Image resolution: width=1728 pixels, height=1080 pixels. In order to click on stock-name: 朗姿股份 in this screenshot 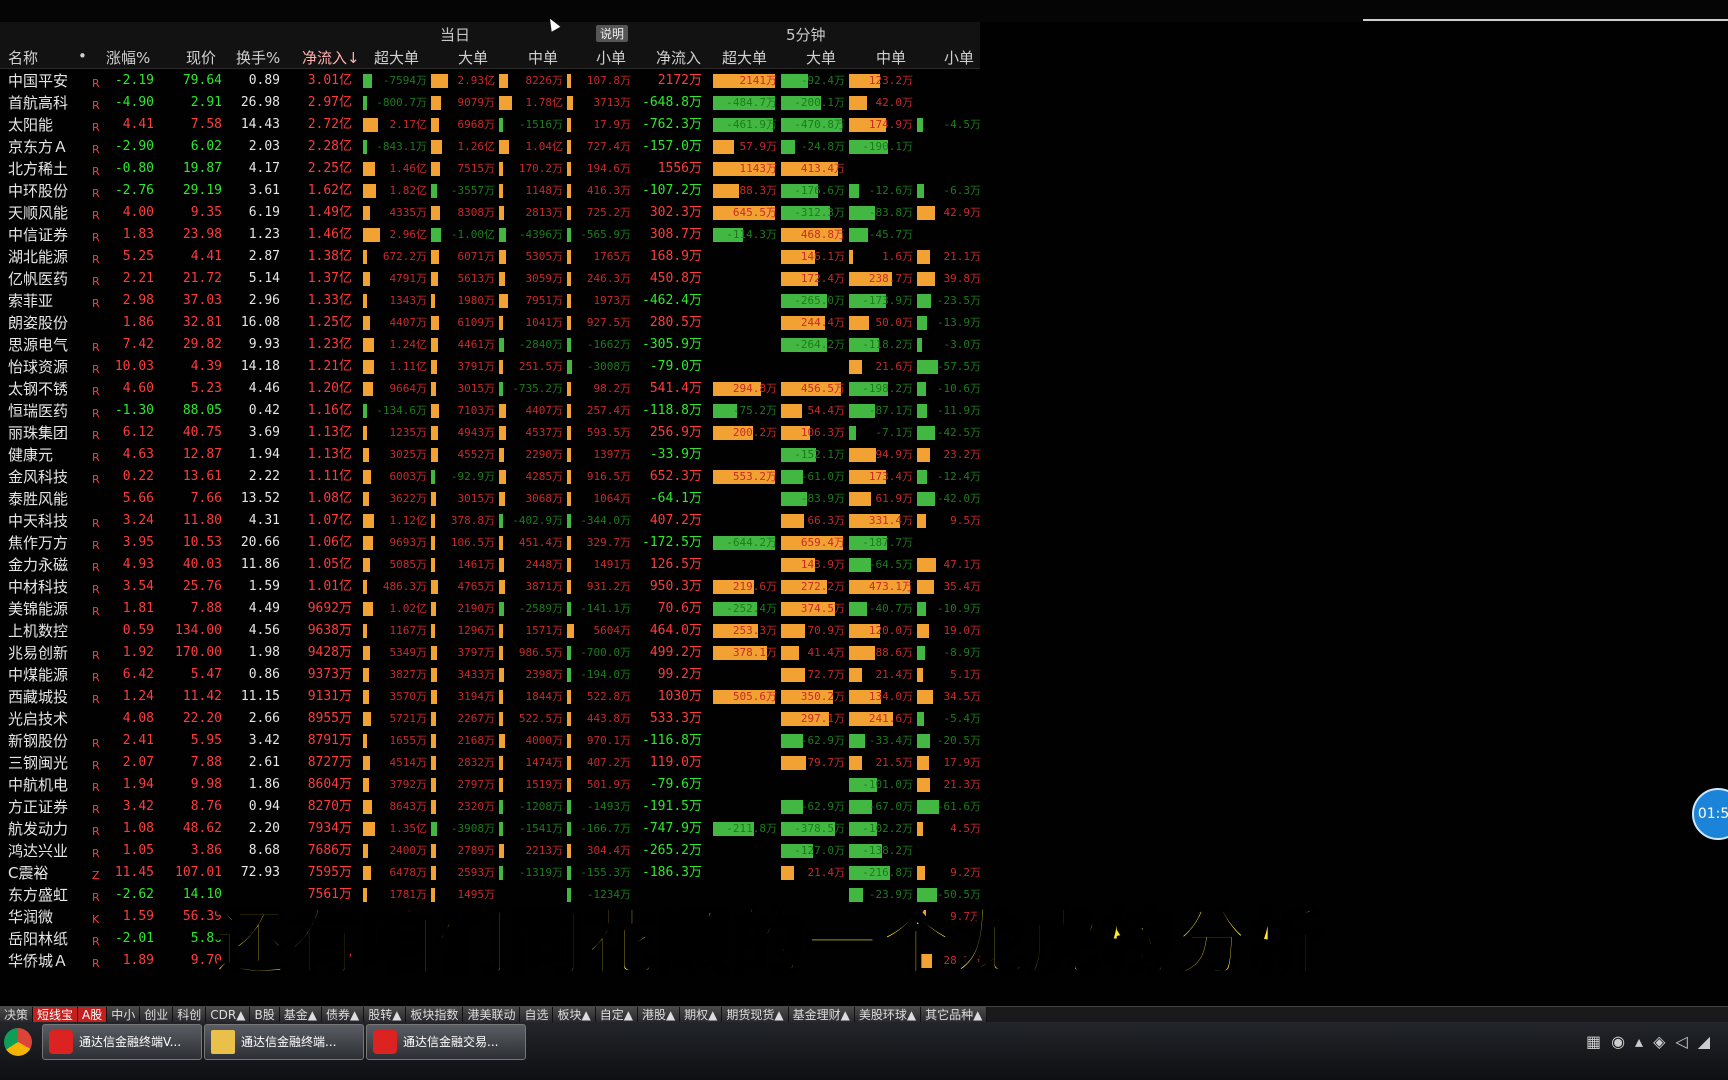, I will do `click(38, 323)`.